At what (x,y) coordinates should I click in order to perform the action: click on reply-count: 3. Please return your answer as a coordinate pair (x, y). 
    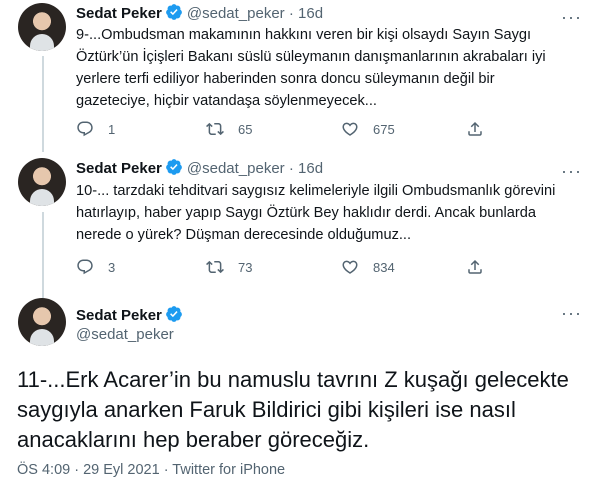
    Looking at the image, I should click on (112, 267).